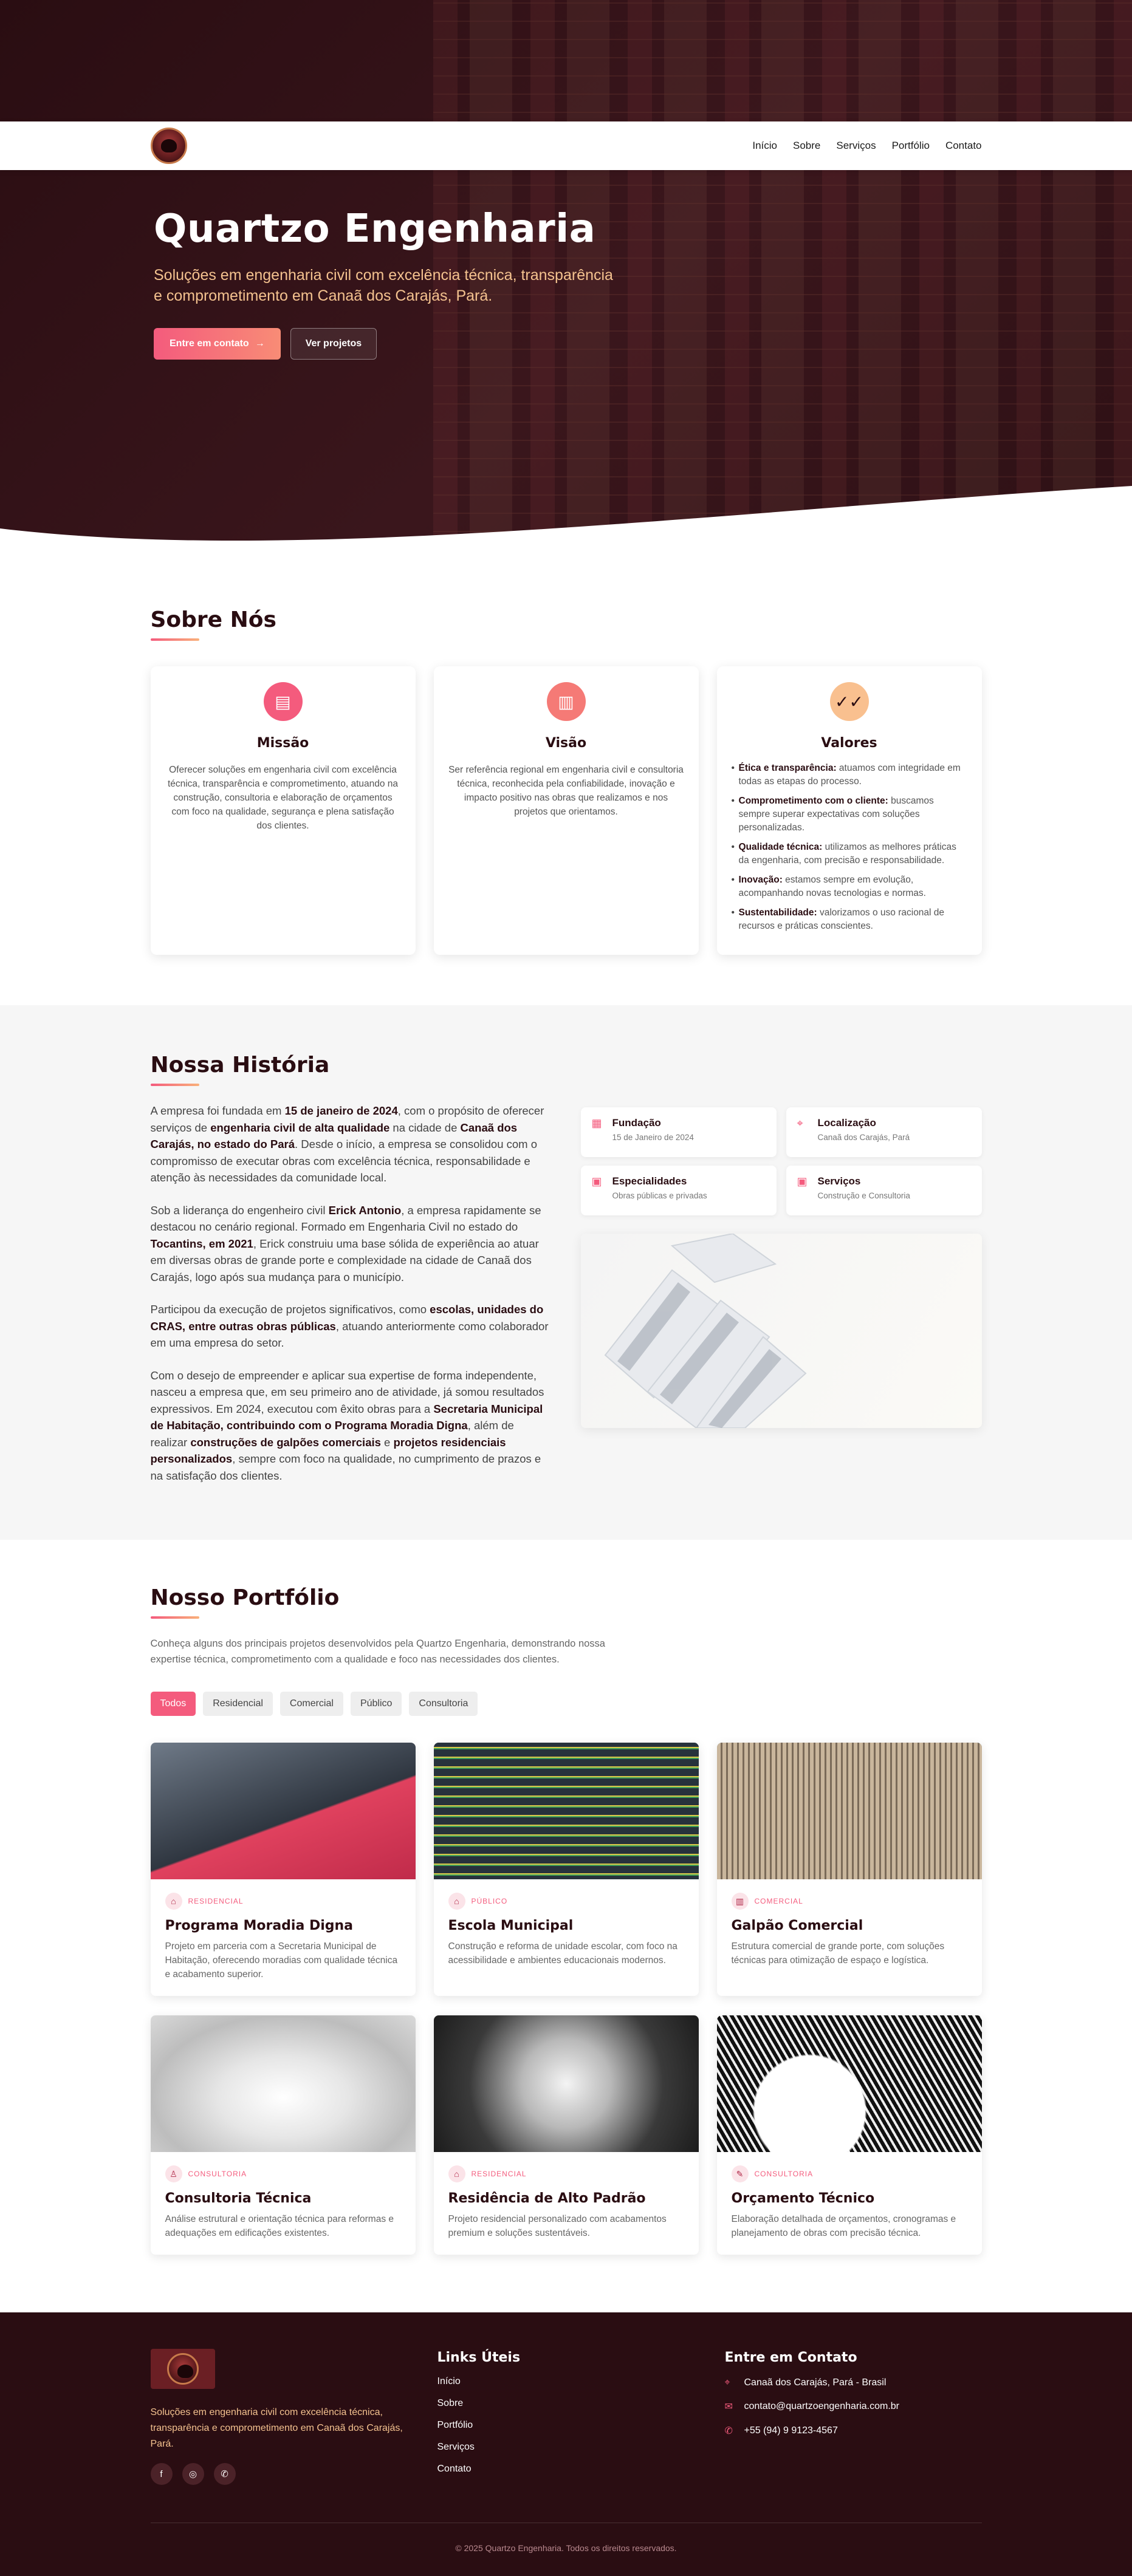  Describe the element at coordinates (806, 146) in the screenshot. I see `nav-link-sobre: Sobre` at that location.